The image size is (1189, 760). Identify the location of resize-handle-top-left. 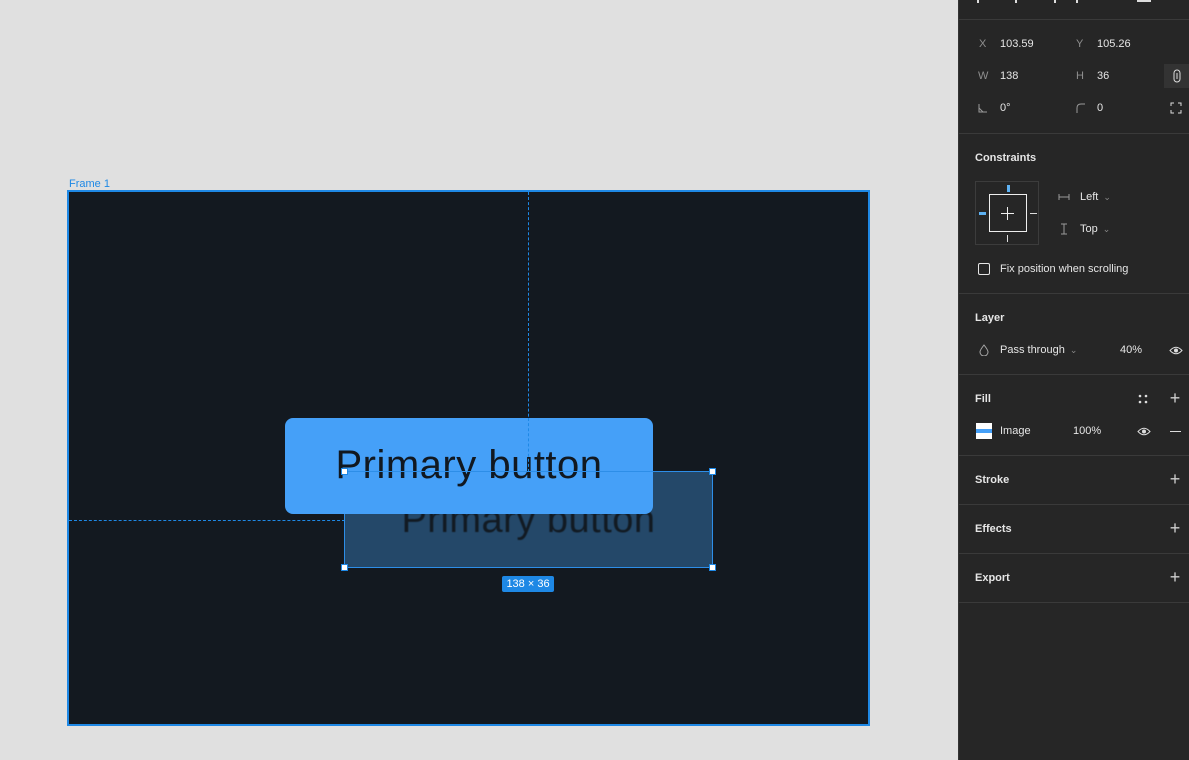
(344, 471).